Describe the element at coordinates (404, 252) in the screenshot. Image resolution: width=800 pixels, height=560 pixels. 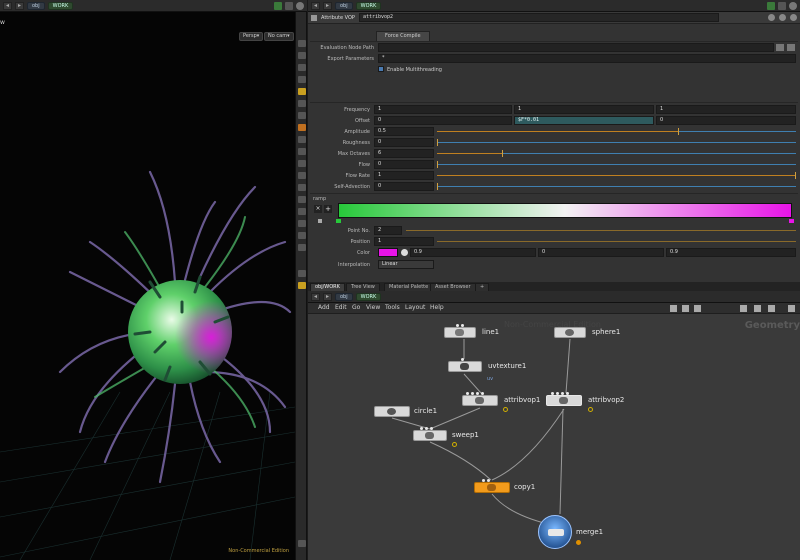
I see `color-picker-icon` at that location.